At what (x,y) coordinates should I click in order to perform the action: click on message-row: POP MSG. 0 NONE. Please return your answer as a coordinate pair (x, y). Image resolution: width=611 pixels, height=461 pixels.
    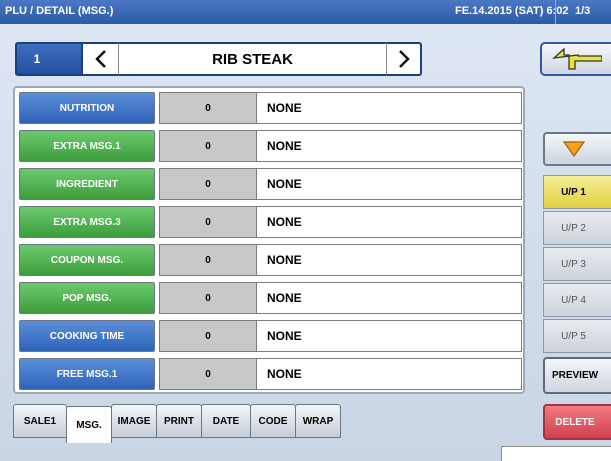
    Looking at the image, I should click on (270, 298).